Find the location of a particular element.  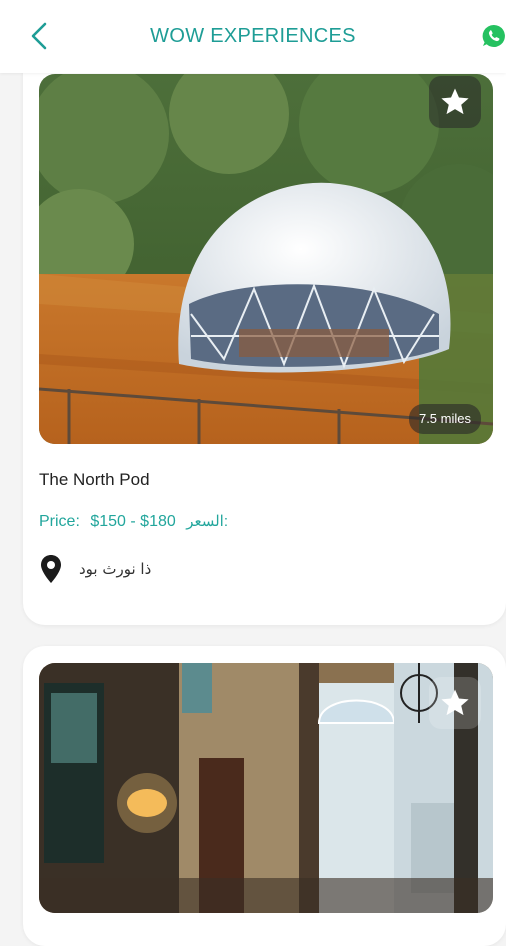

map-pin-icon is located at coordinates (51, 569).